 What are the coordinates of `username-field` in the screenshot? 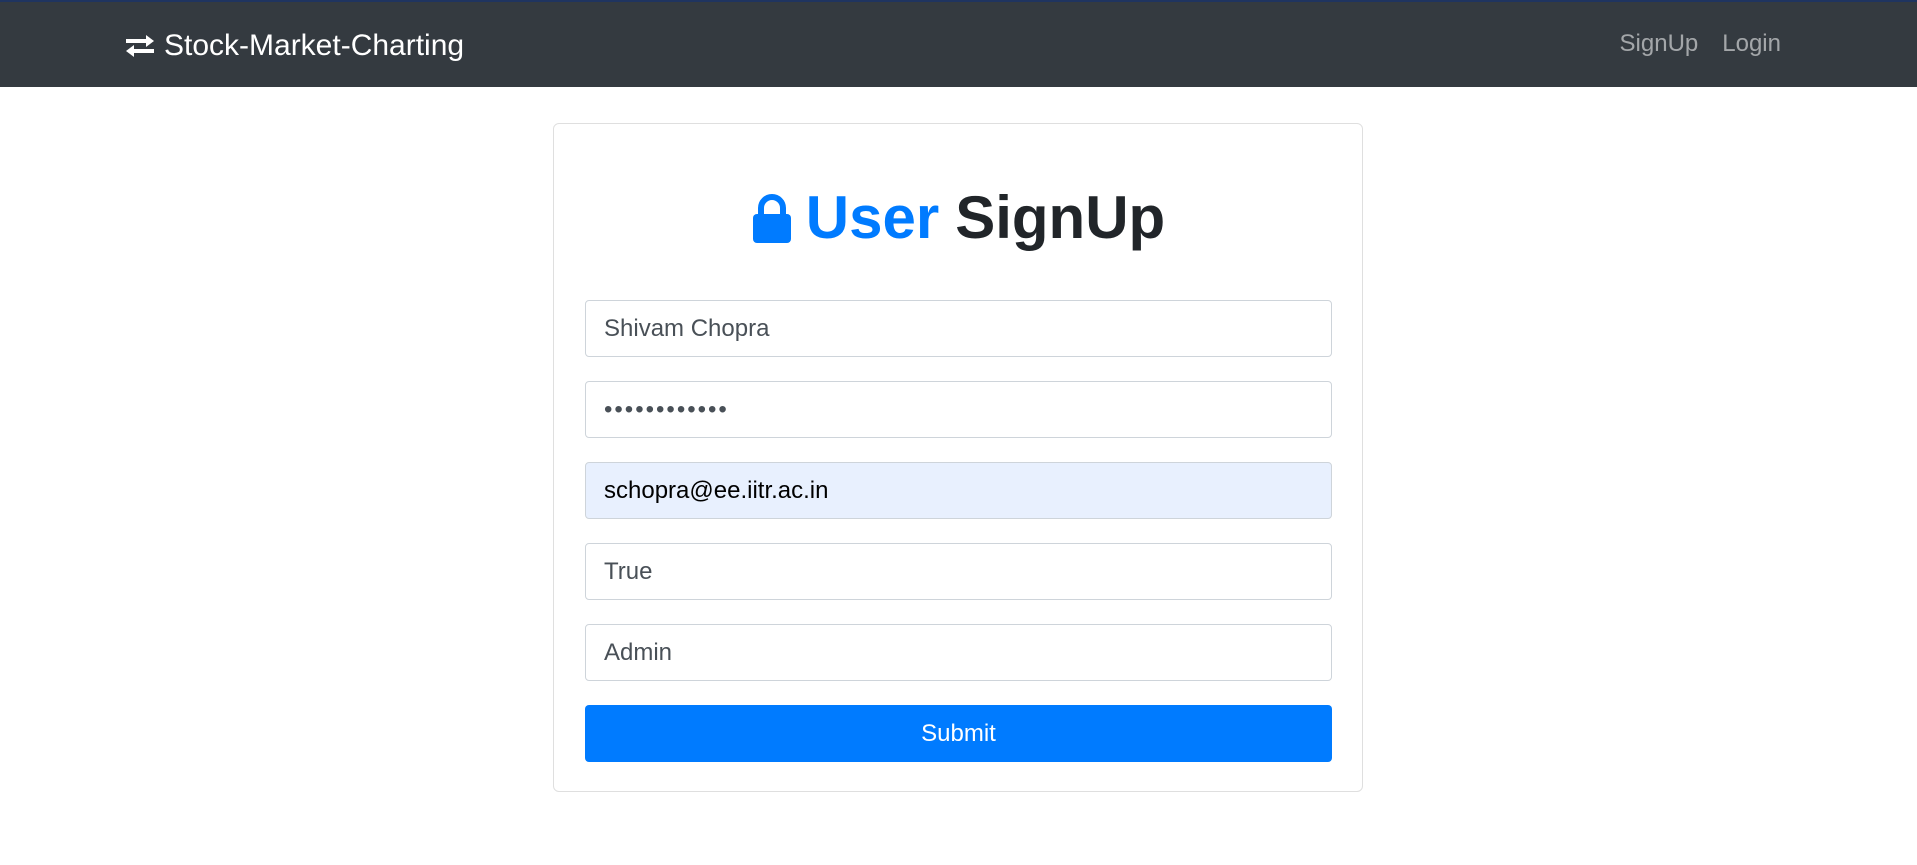 It's located at (958, 328).